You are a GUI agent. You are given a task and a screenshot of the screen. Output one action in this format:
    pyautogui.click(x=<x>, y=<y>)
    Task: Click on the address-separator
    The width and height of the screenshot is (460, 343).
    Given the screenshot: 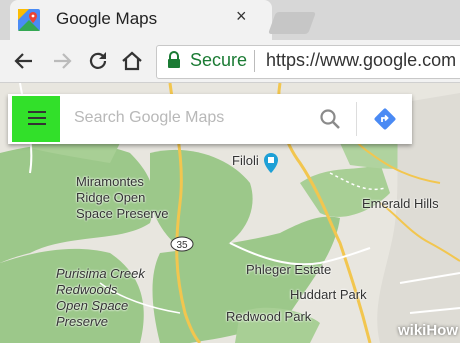 What is the action you would take?
    pyautogui.click(x=254, y=61)
    